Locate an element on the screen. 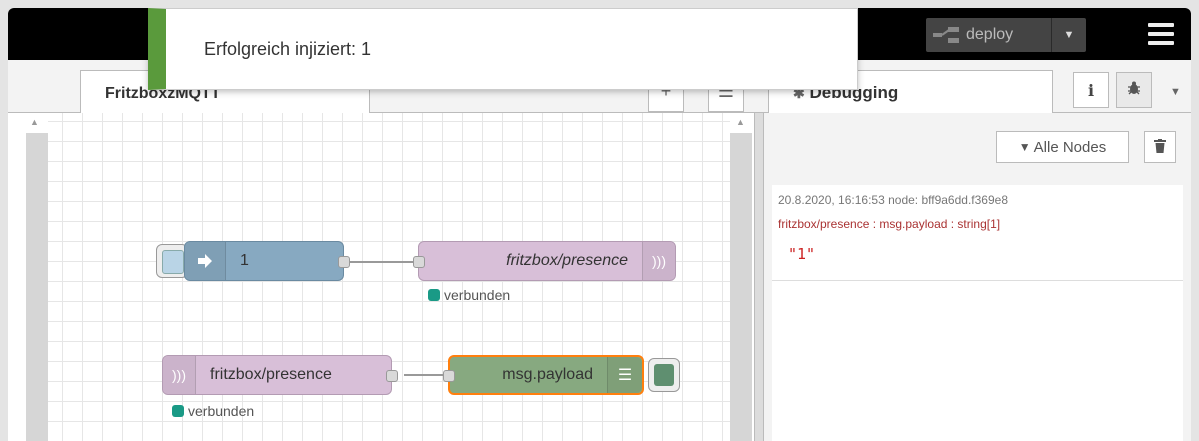  notification-toast: Erfolgreich injiziert: 1 is located at coordinates (503, 49).